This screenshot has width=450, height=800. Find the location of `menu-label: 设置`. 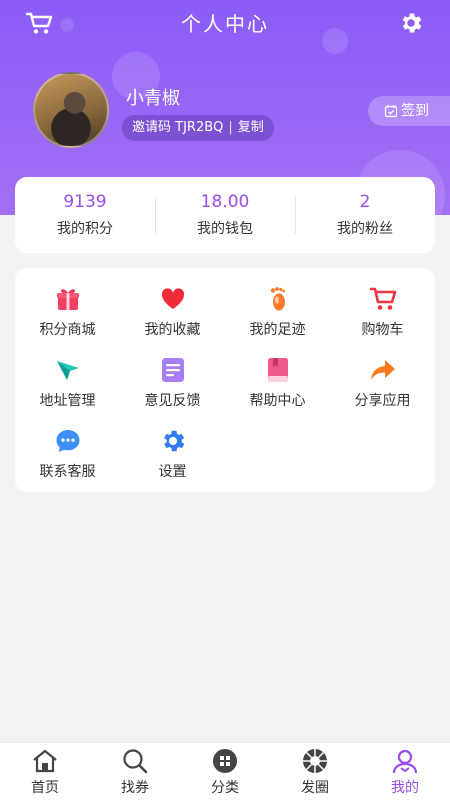

menu-label: 设置 is located at coordinates (172, 472).